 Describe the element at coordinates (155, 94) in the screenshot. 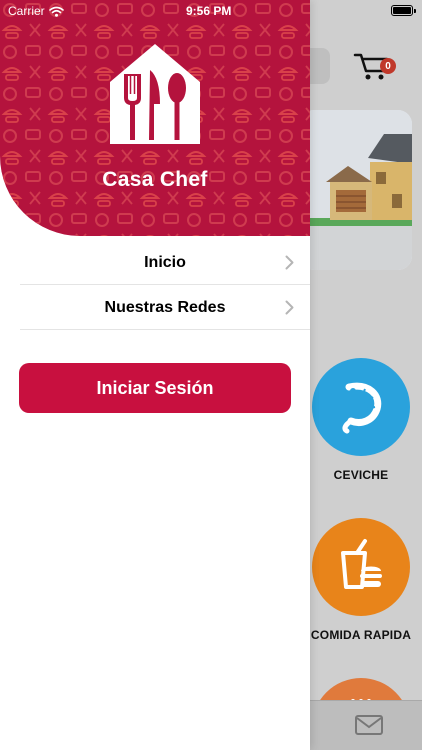

I see `casa-chef-logo` at that location.